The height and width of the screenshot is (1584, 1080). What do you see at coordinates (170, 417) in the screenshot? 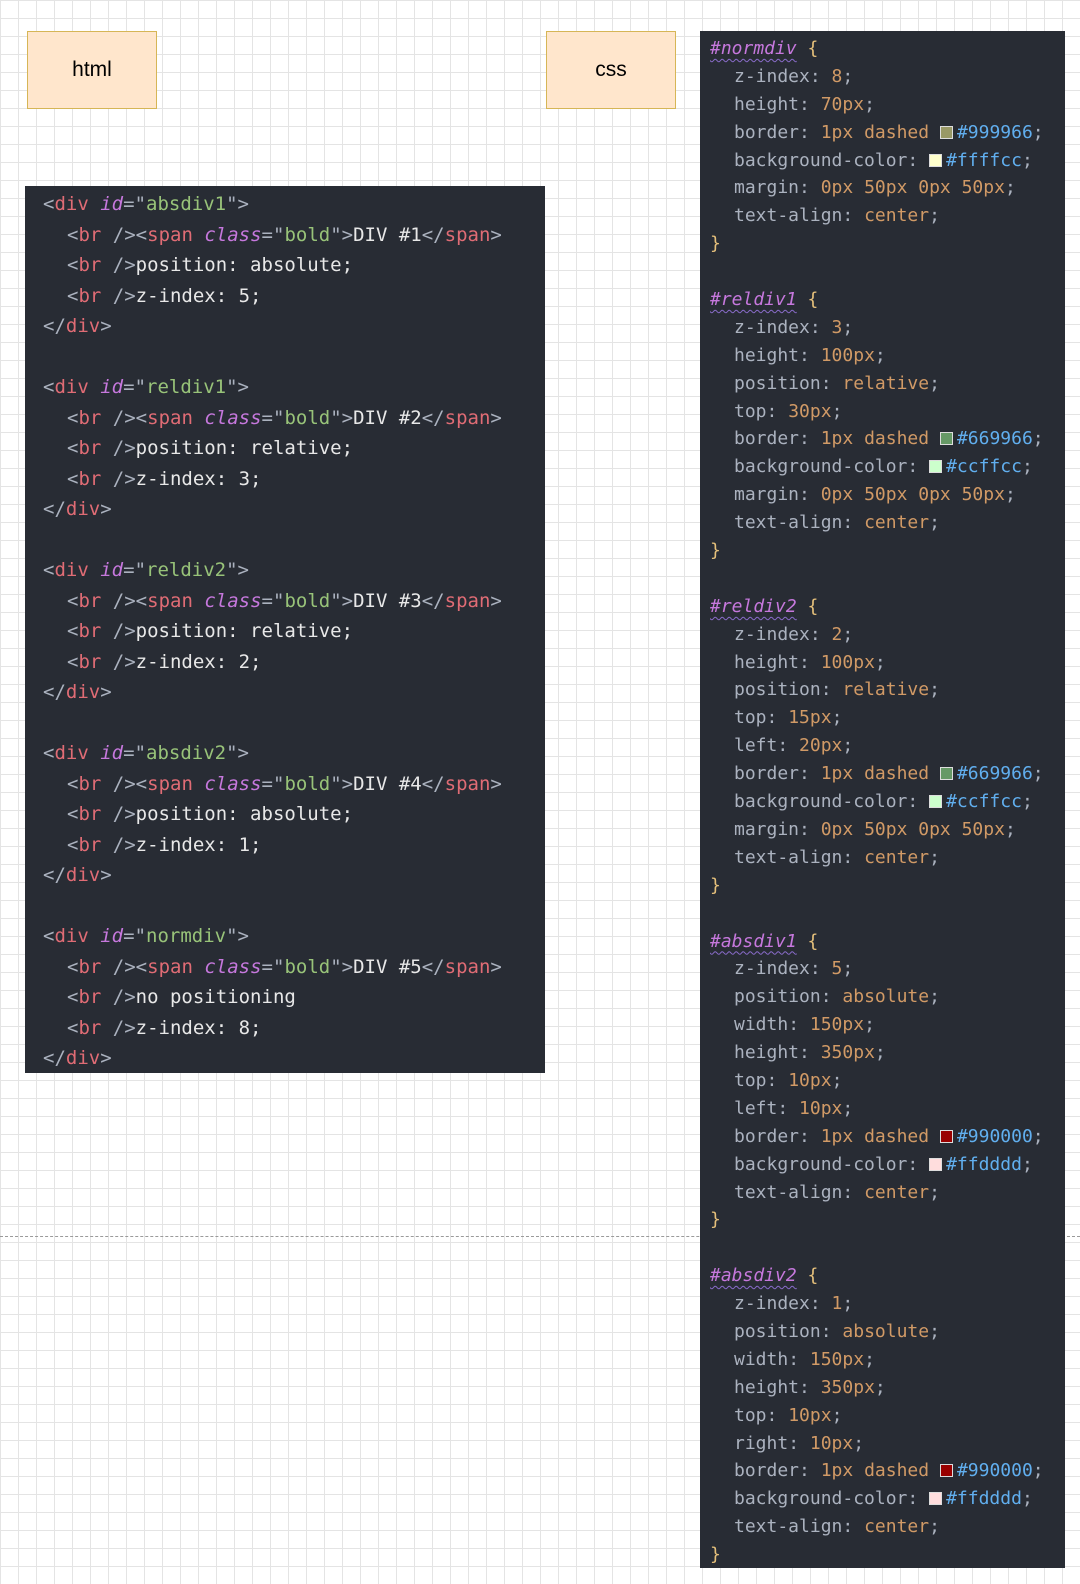
I see `code-token: span` at bounding box center [170, 417].